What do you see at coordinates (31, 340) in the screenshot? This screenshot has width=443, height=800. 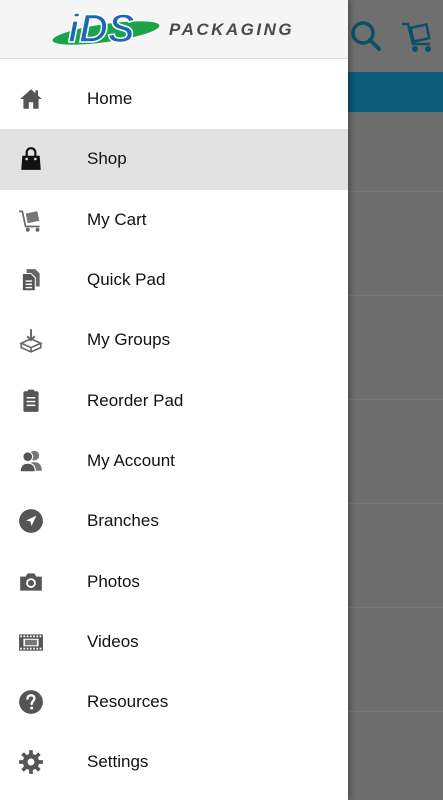 I see `box-download-icon` at bounding box center [31, 340].